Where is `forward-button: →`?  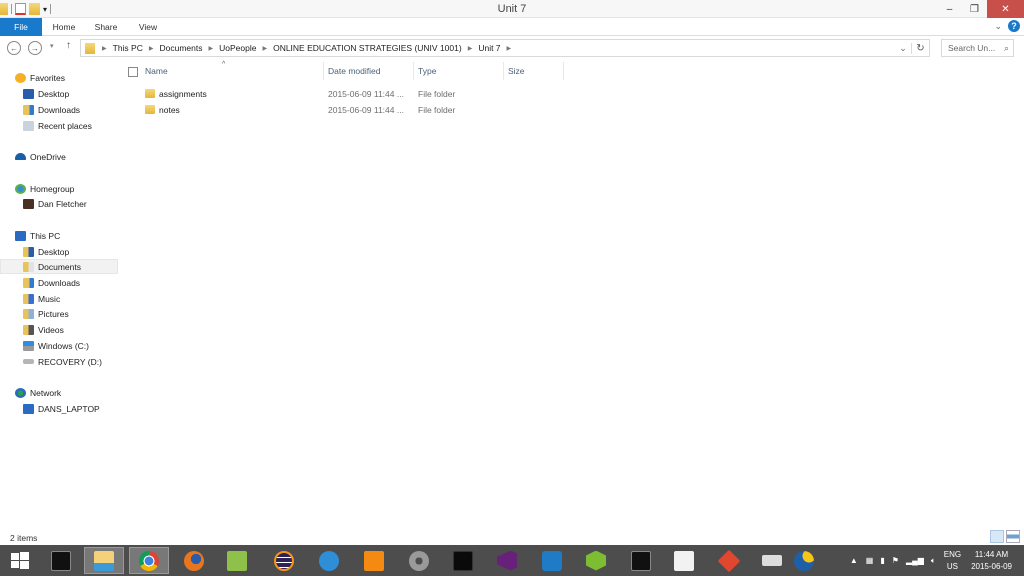 forward-button: → is located at coordinates (35, 48).